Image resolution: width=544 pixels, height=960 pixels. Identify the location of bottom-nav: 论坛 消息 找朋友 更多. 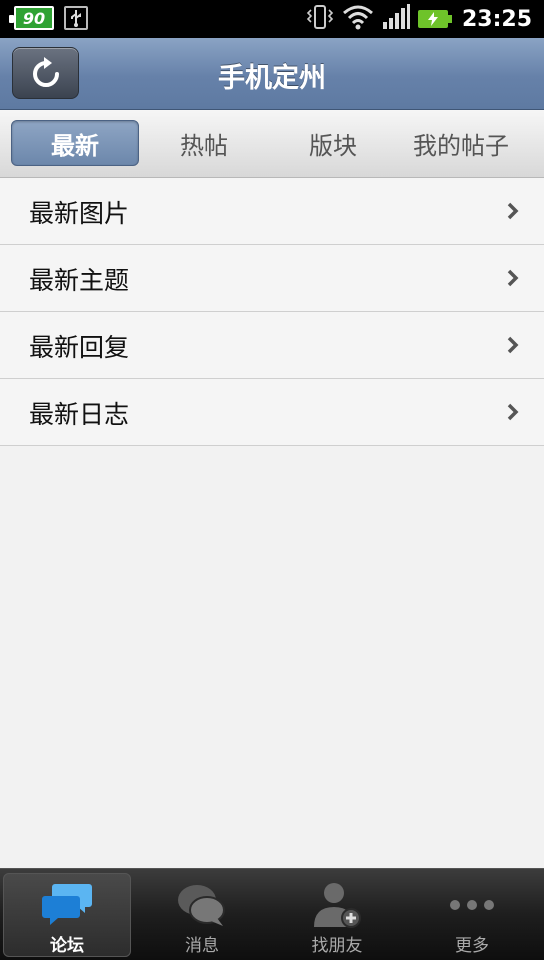
(272, 914).